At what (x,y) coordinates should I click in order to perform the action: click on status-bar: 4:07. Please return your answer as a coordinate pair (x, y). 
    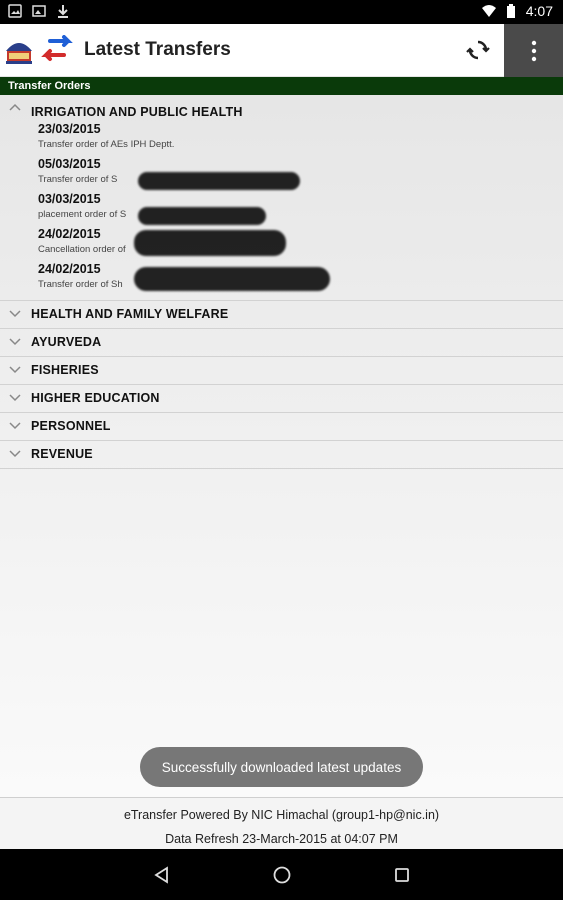
    Looking at the image, I should click on (281, 12).